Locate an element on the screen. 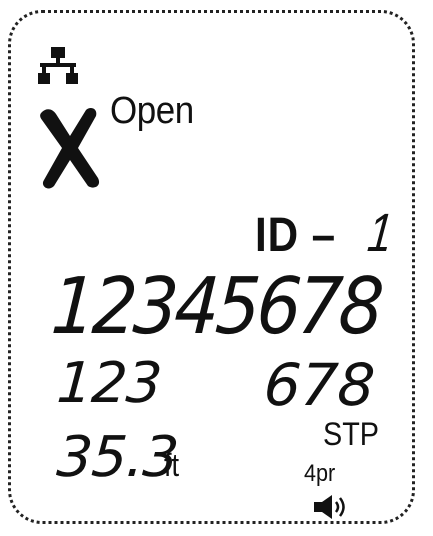  pair-count-label: 4pr is located at coordinates (320, 473).